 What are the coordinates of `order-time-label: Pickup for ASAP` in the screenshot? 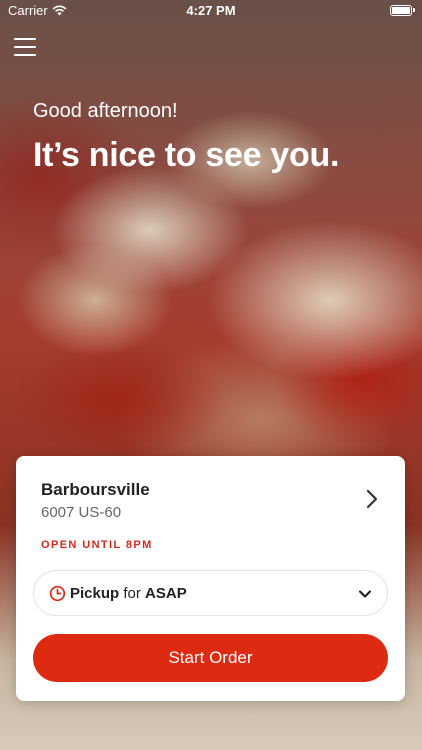 It's located at (128, 593).